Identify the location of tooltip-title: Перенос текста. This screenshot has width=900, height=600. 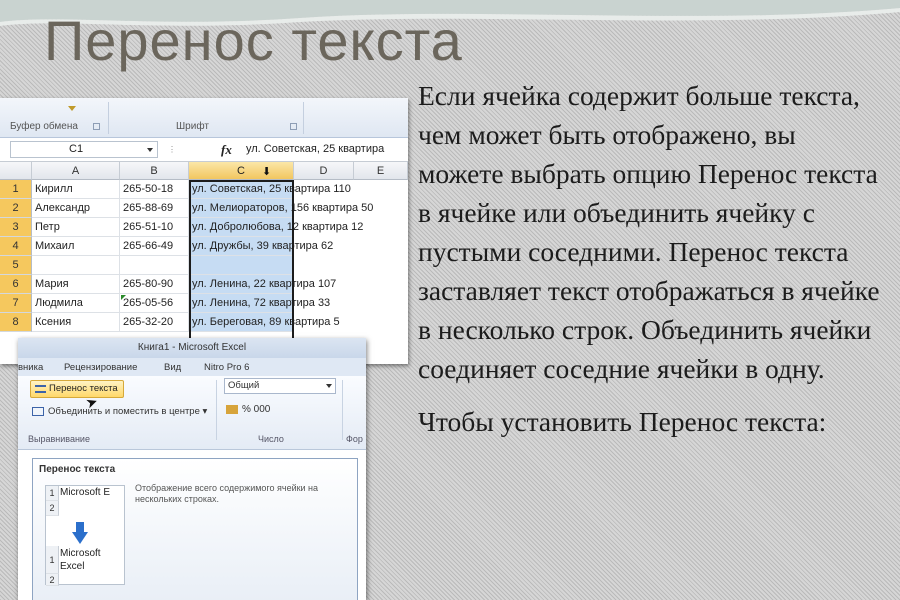
(77, 469).